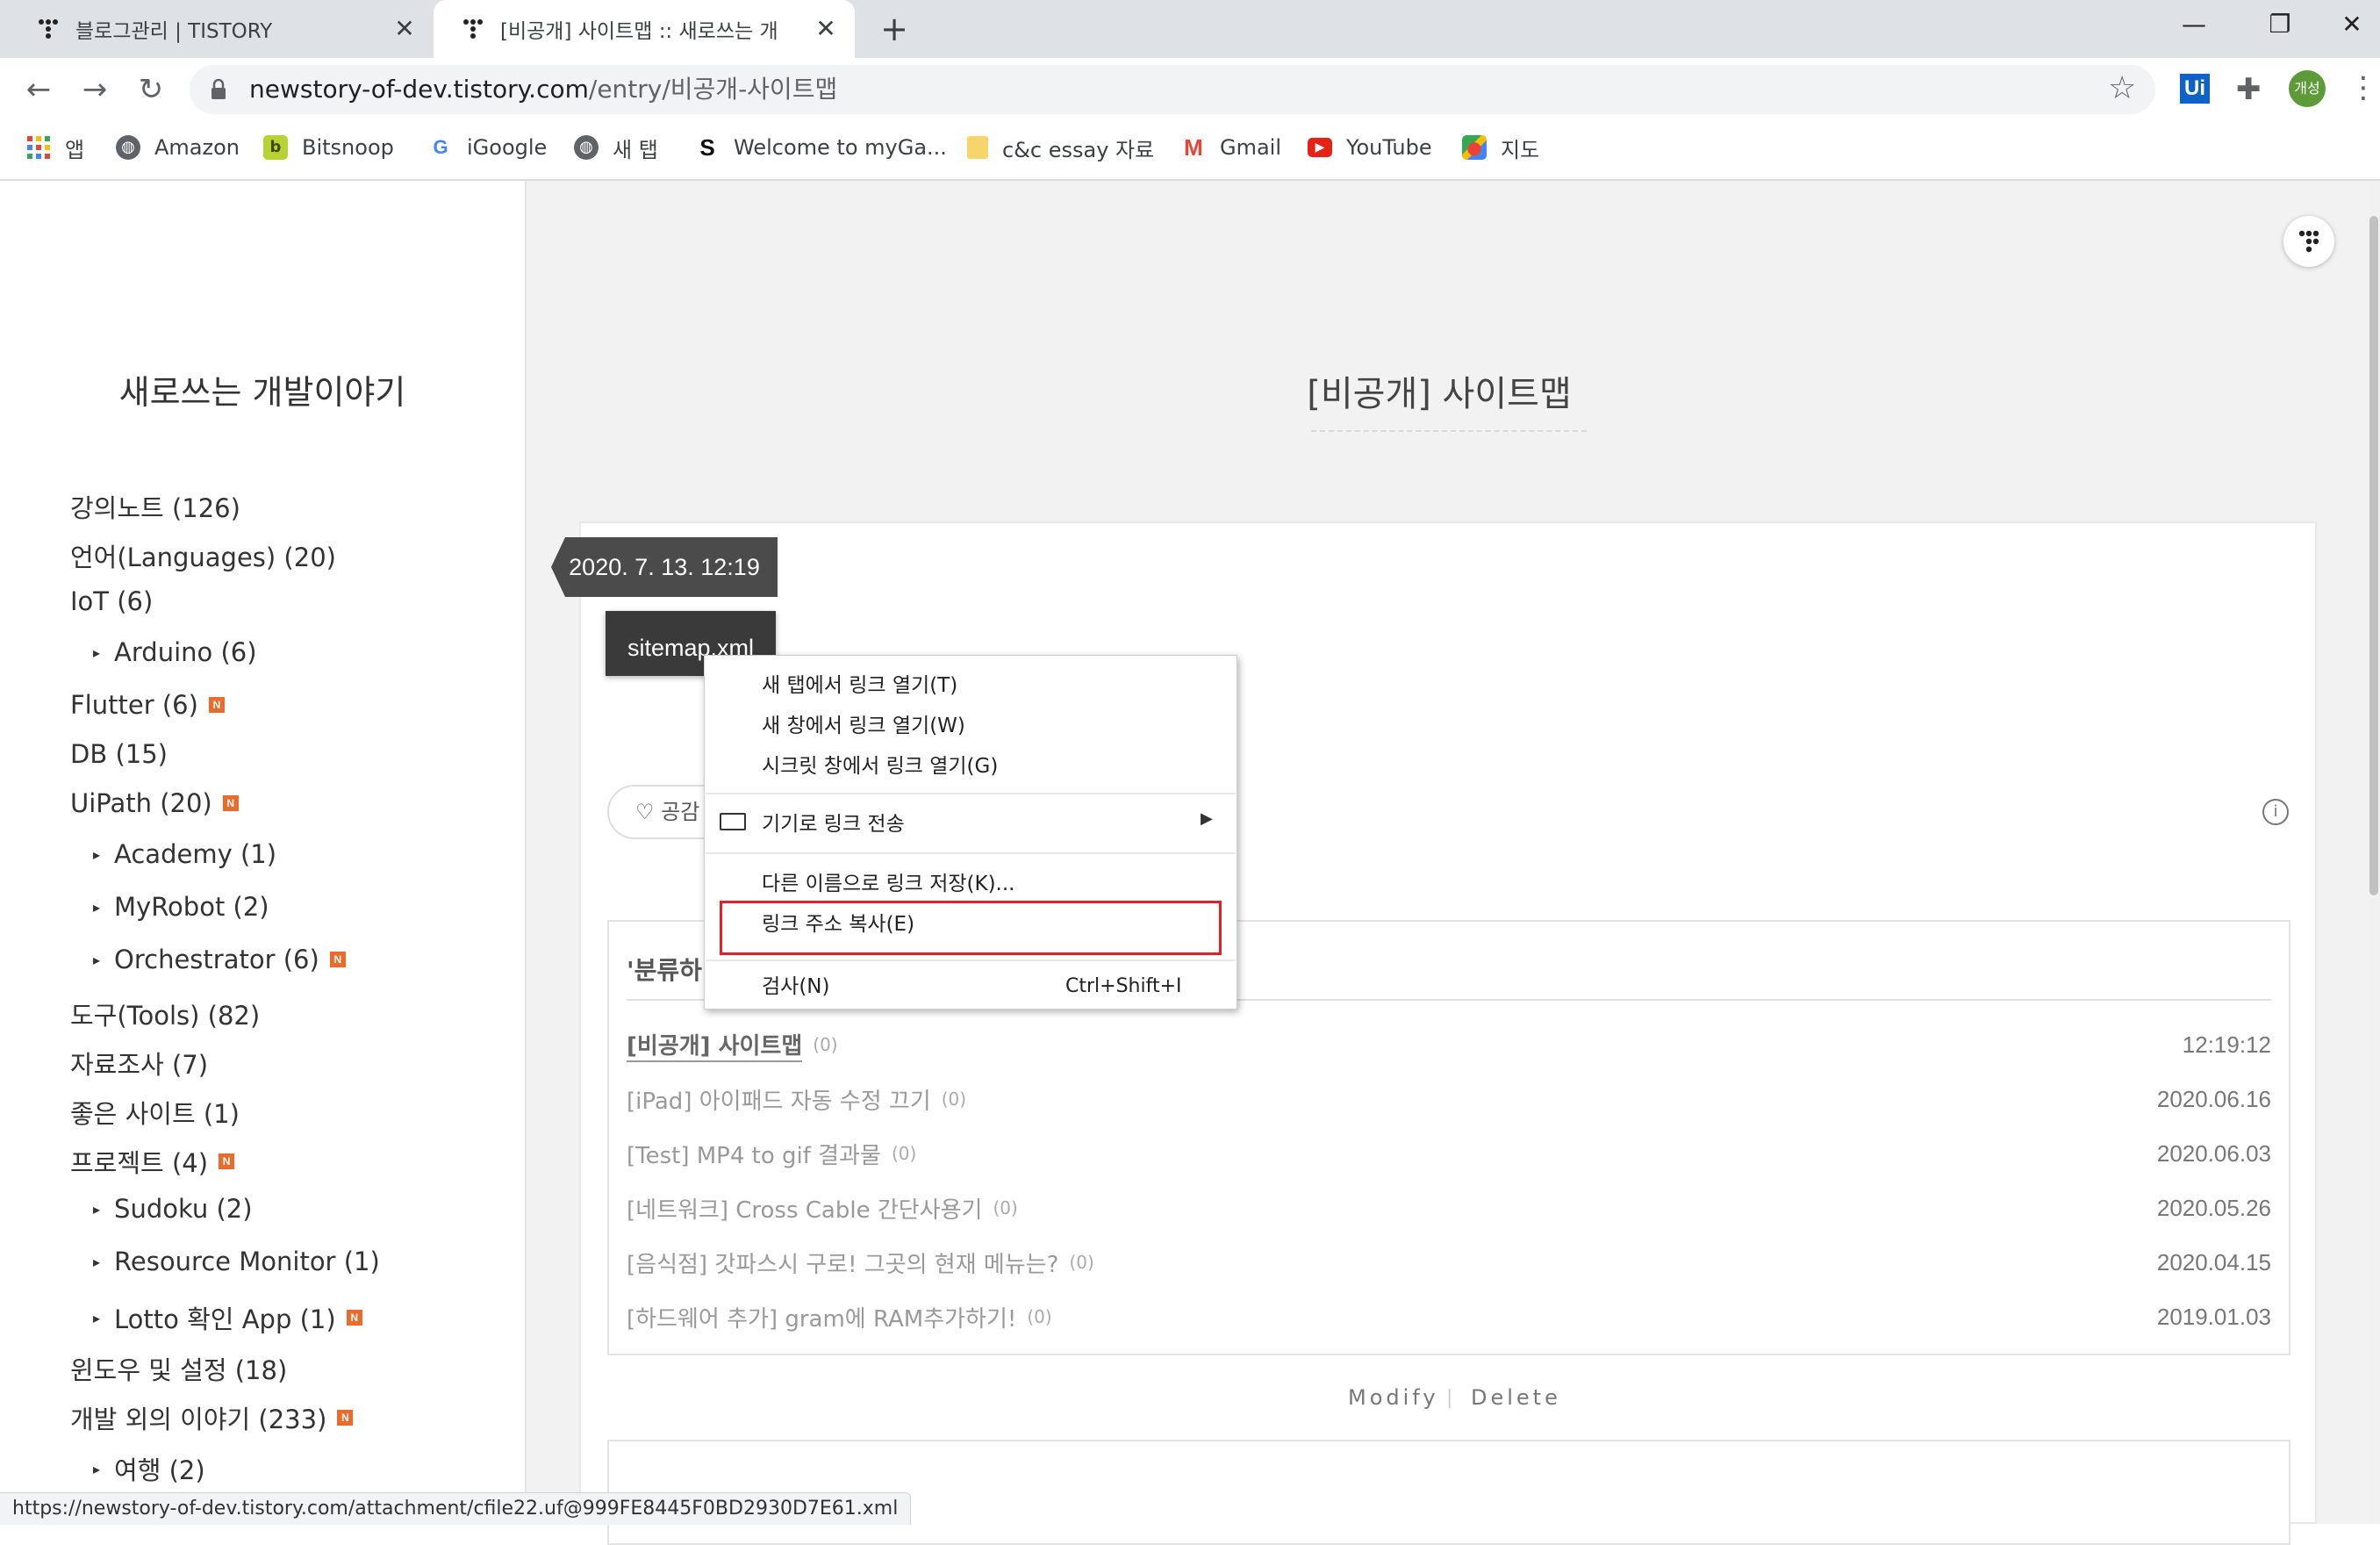 This screenshot has width=2380, height=1545. Describe the element at coordinates (197, 147) in the screenshot. I see `bookmark-label: Amazon` at that location.